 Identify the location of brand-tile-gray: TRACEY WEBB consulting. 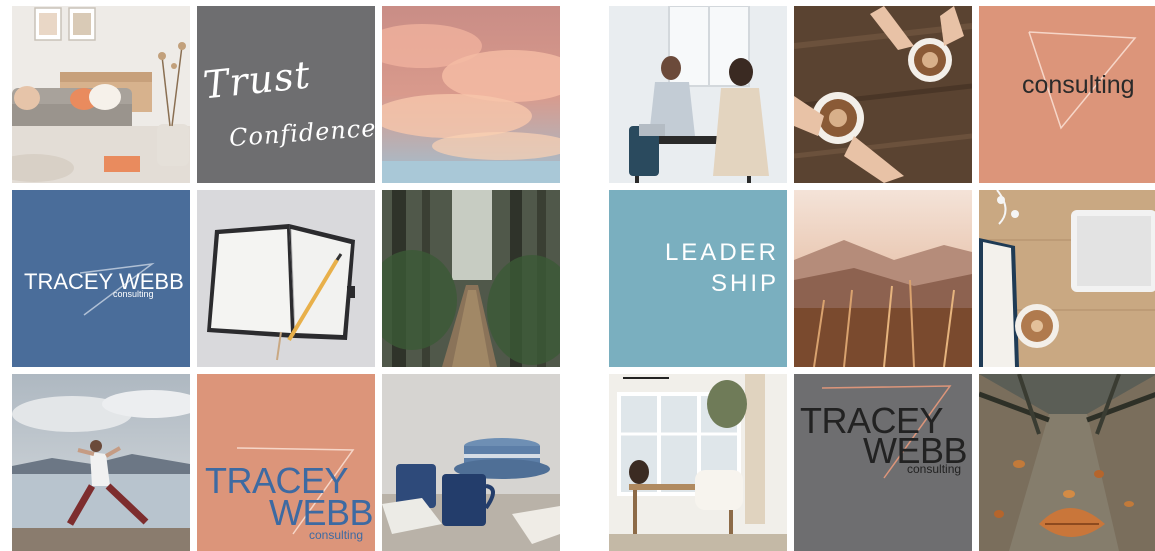
(883, 462).